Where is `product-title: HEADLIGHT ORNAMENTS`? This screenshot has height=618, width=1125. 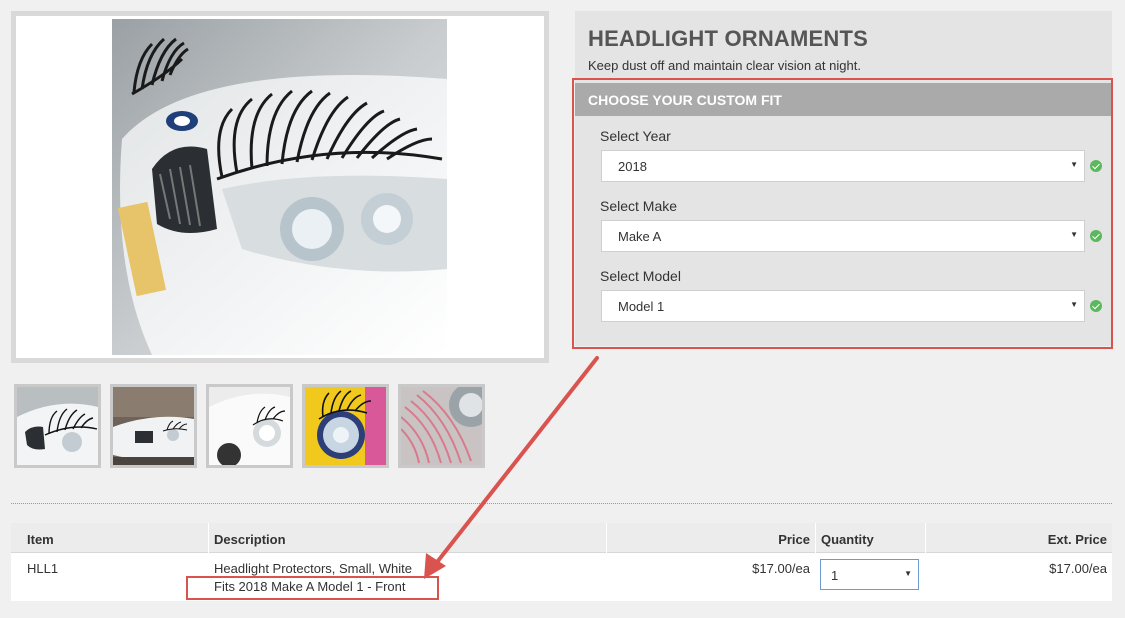
product-title: HEADLIGHT ORNAMENTS is located at coordinates (728, 38).